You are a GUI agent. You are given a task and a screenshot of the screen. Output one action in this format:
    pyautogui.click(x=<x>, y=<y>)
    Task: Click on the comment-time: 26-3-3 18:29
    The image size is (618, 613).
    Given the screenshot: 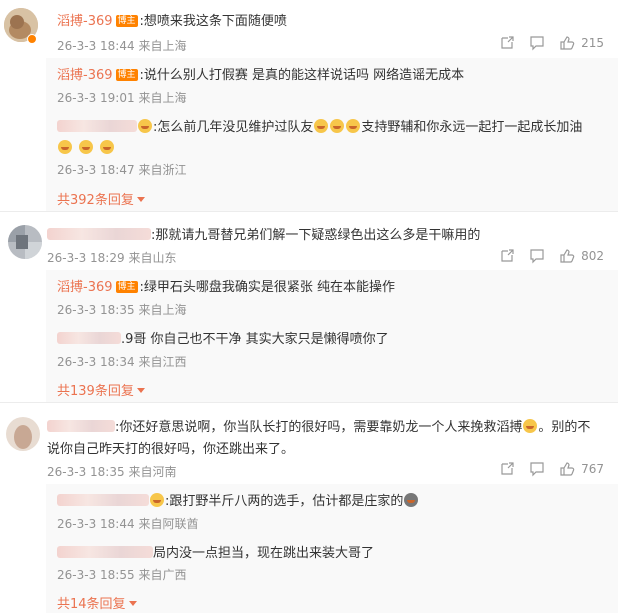 What is the action you would take?
    pyautogui.click(x=86, y=258)
    